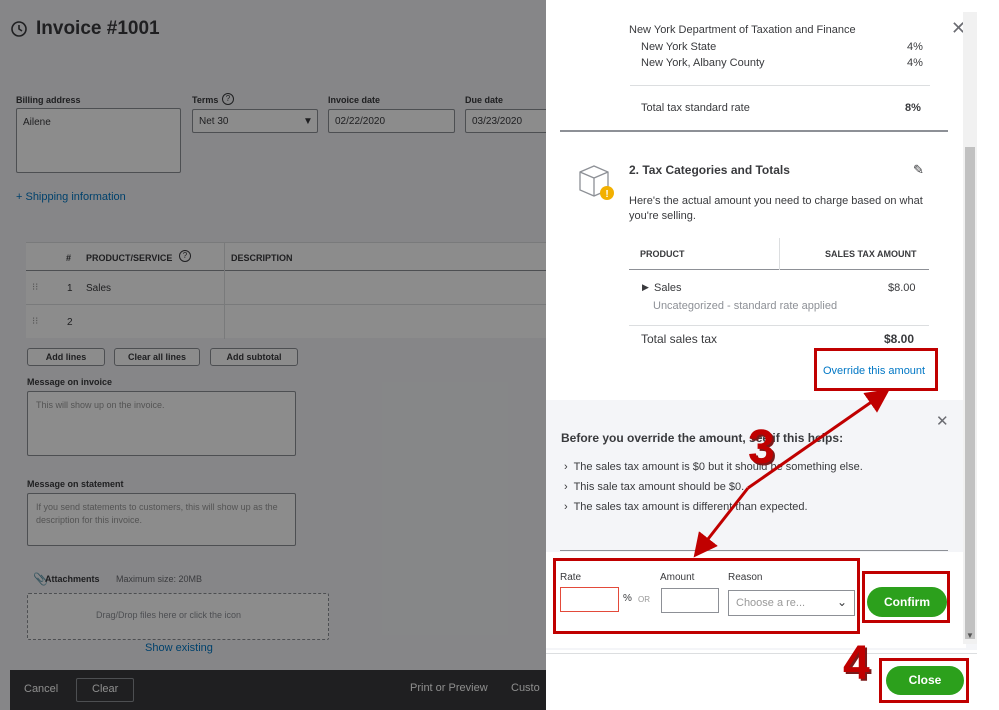 The width and height of the screenshot is (999, 710). I want to click on annotation-arrow, so click(721, 522).